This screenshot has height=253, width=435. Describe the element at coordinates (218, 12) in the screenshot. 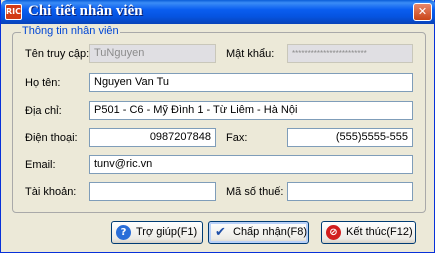

I see `title-bar: RIC Chi tiết nhân viên ✕` at that location.